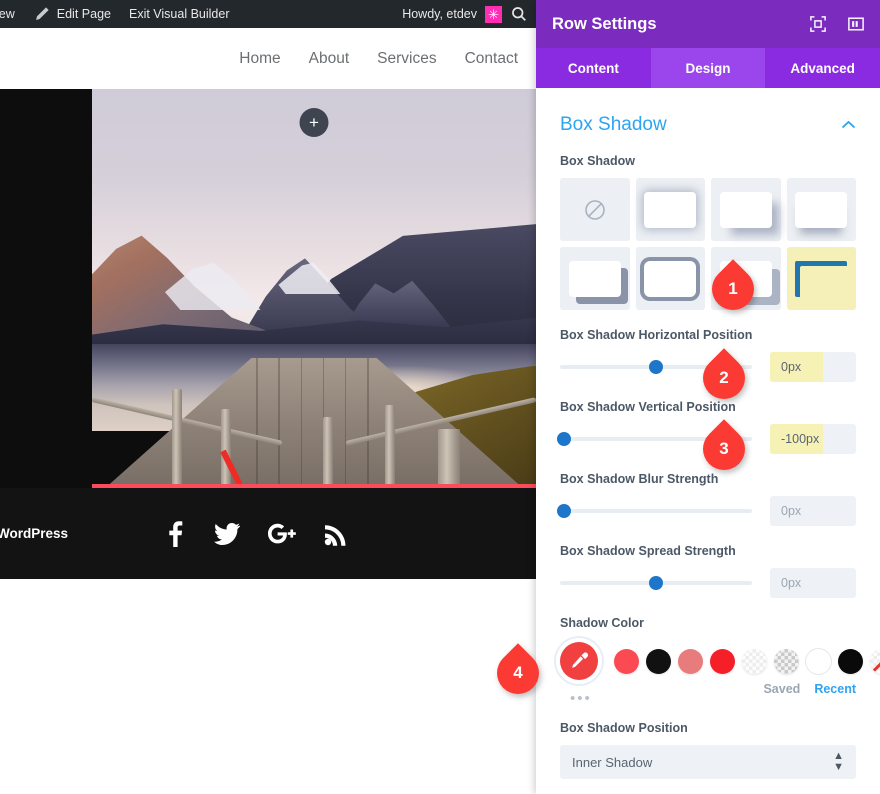 The height and width of the screenshot is (794, 880). I want to click on footer-credit: WordPress, so click(34, 533).